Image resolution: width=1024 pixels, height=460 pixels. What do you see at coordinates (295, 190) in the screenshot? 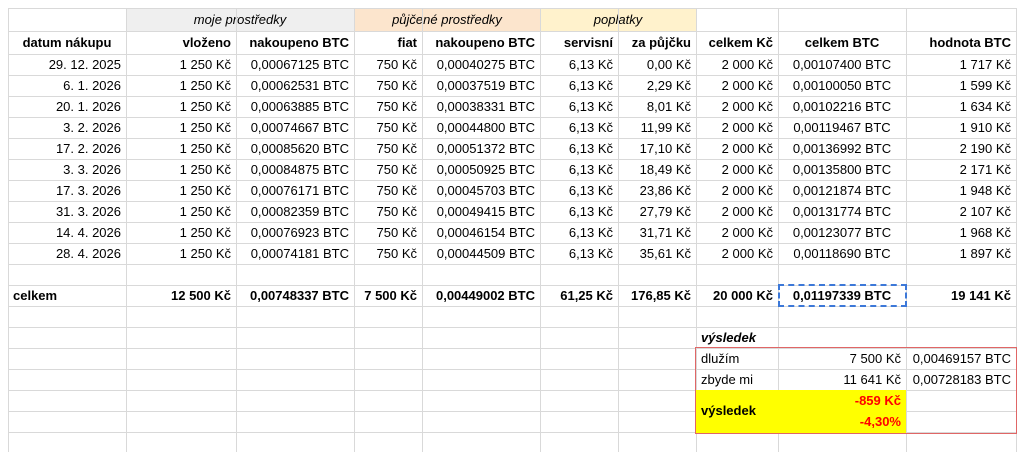
I see `table-cell: 0,00076171 BTC` at bounding box center [295, 190].